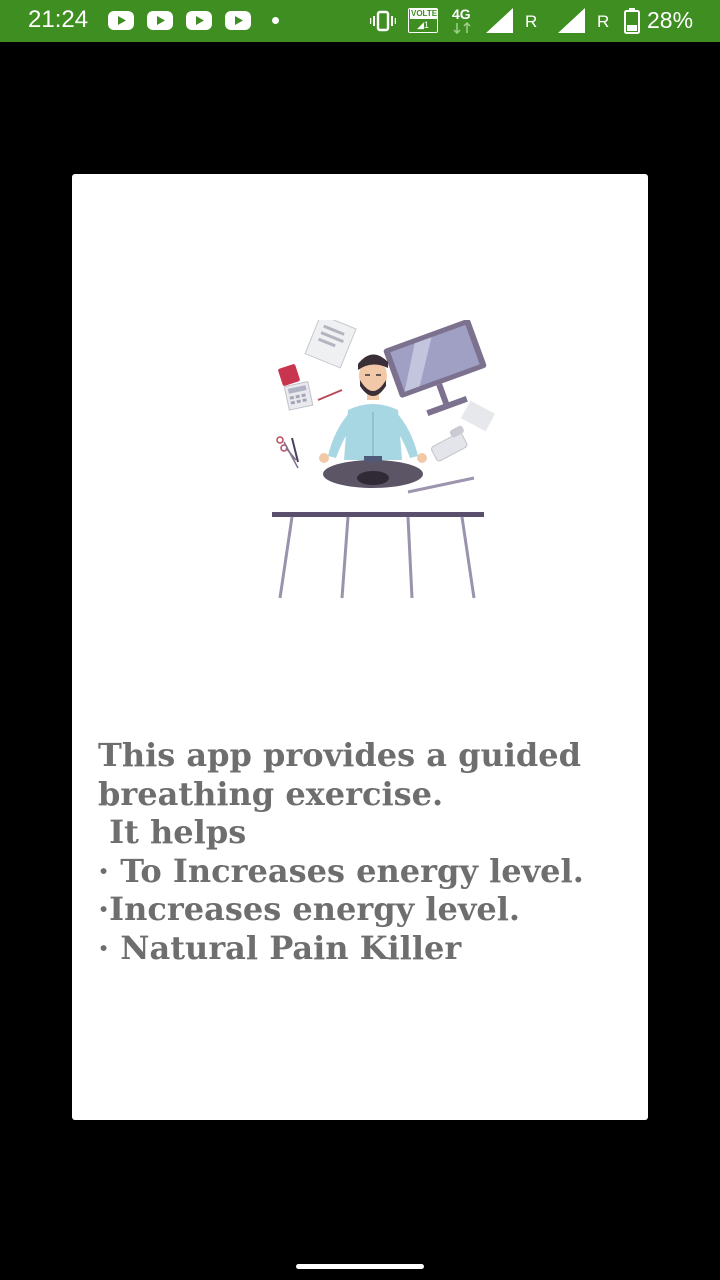 The image size is (720, 1280). Describe the element at coordinates (275, 20) in the screenshot. I see `more-notifications-dot-icon` at that location.